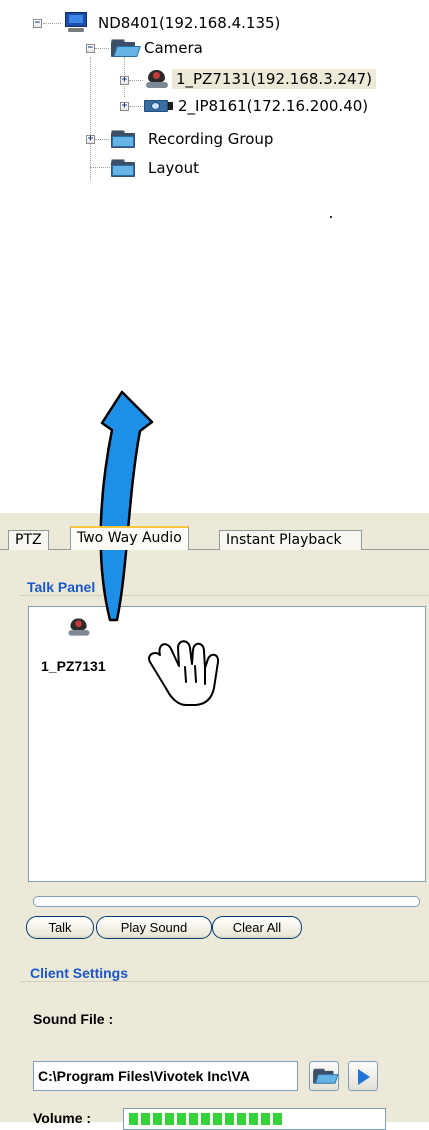  What do you see at coordinates (158, 106) in the screenshot?
I see `box-camera-icon` at bounding box center [158, 106].